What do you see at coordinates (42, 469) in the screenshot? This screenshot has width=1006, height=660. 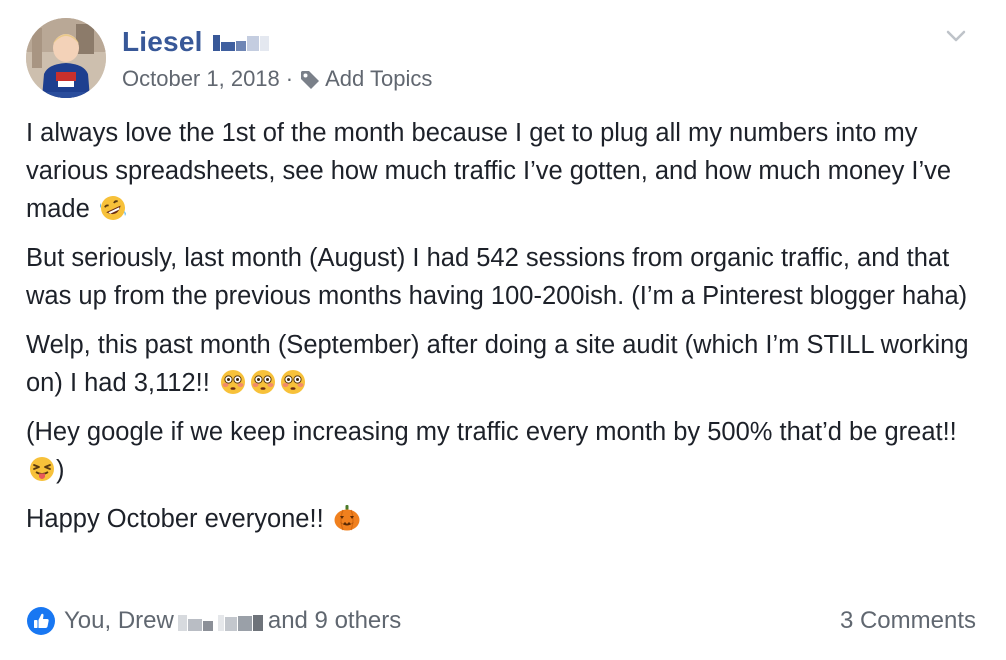 I see `tongue-wink-emoji` at bounding box center [42, 469].